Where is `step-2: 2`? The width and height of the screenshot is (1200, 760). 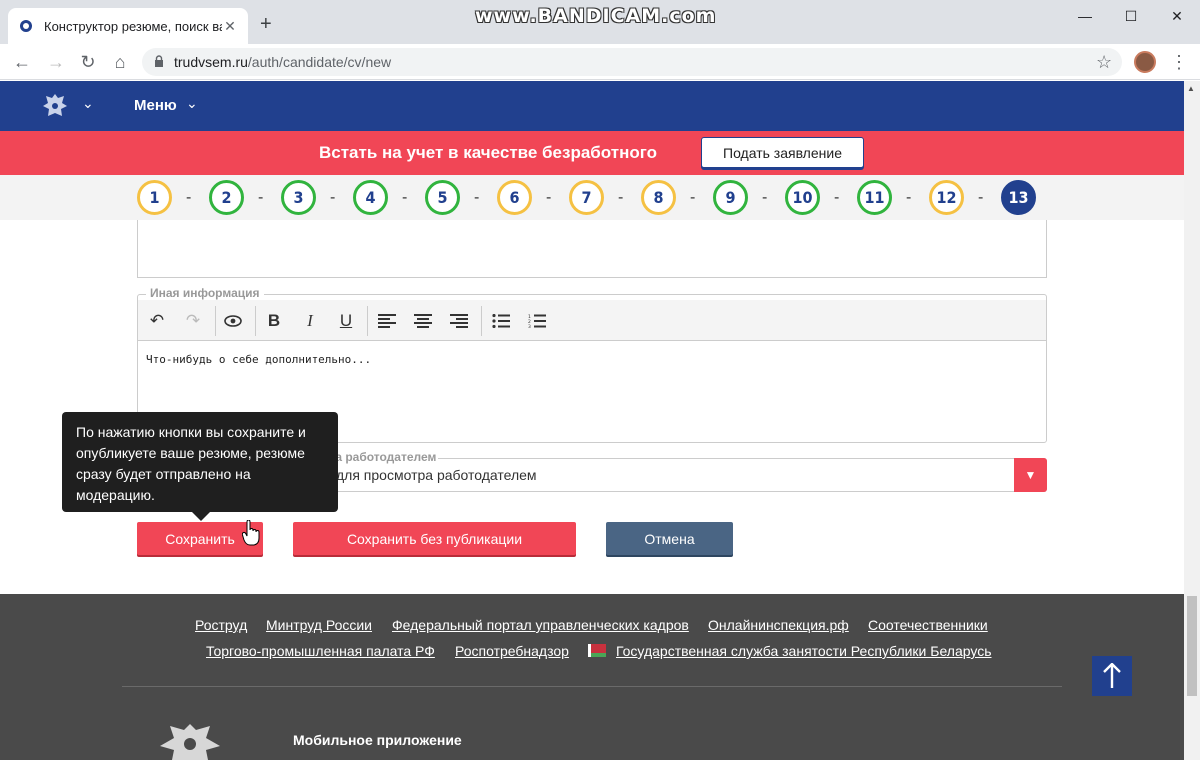 step-2: 2 is located at coordinates (226, 197).